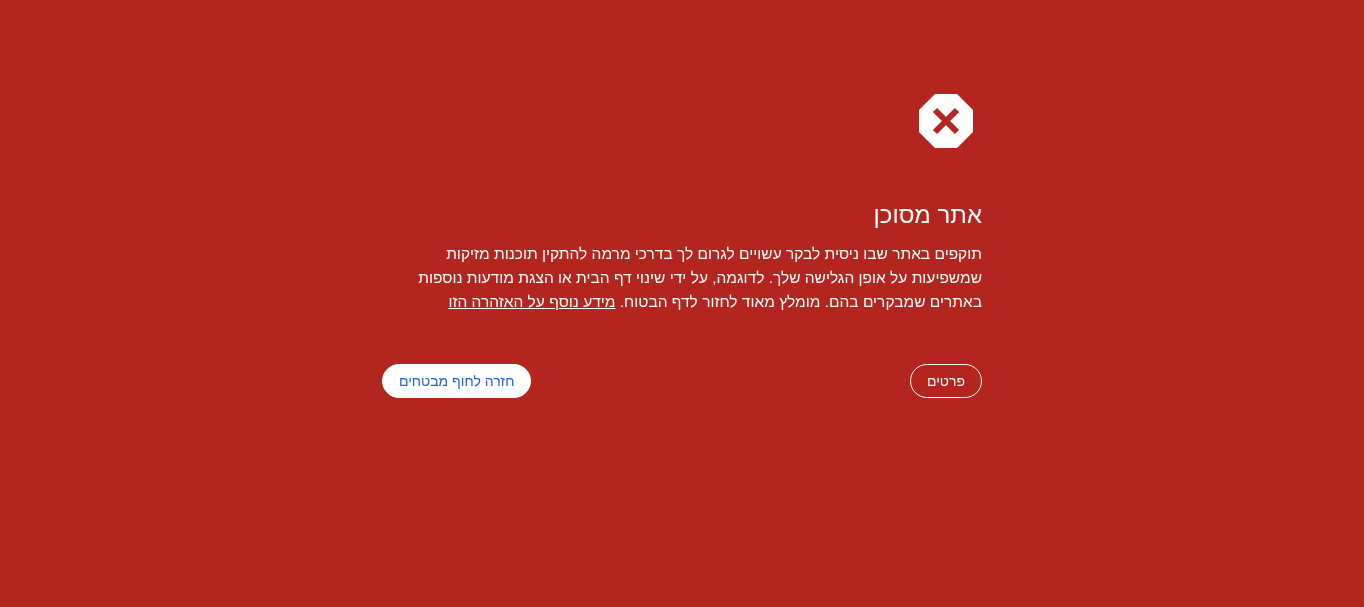  Describe the element at coordinates (927, 215) in the screenshot. I see `page-title: אתר מסוכן` at that location.